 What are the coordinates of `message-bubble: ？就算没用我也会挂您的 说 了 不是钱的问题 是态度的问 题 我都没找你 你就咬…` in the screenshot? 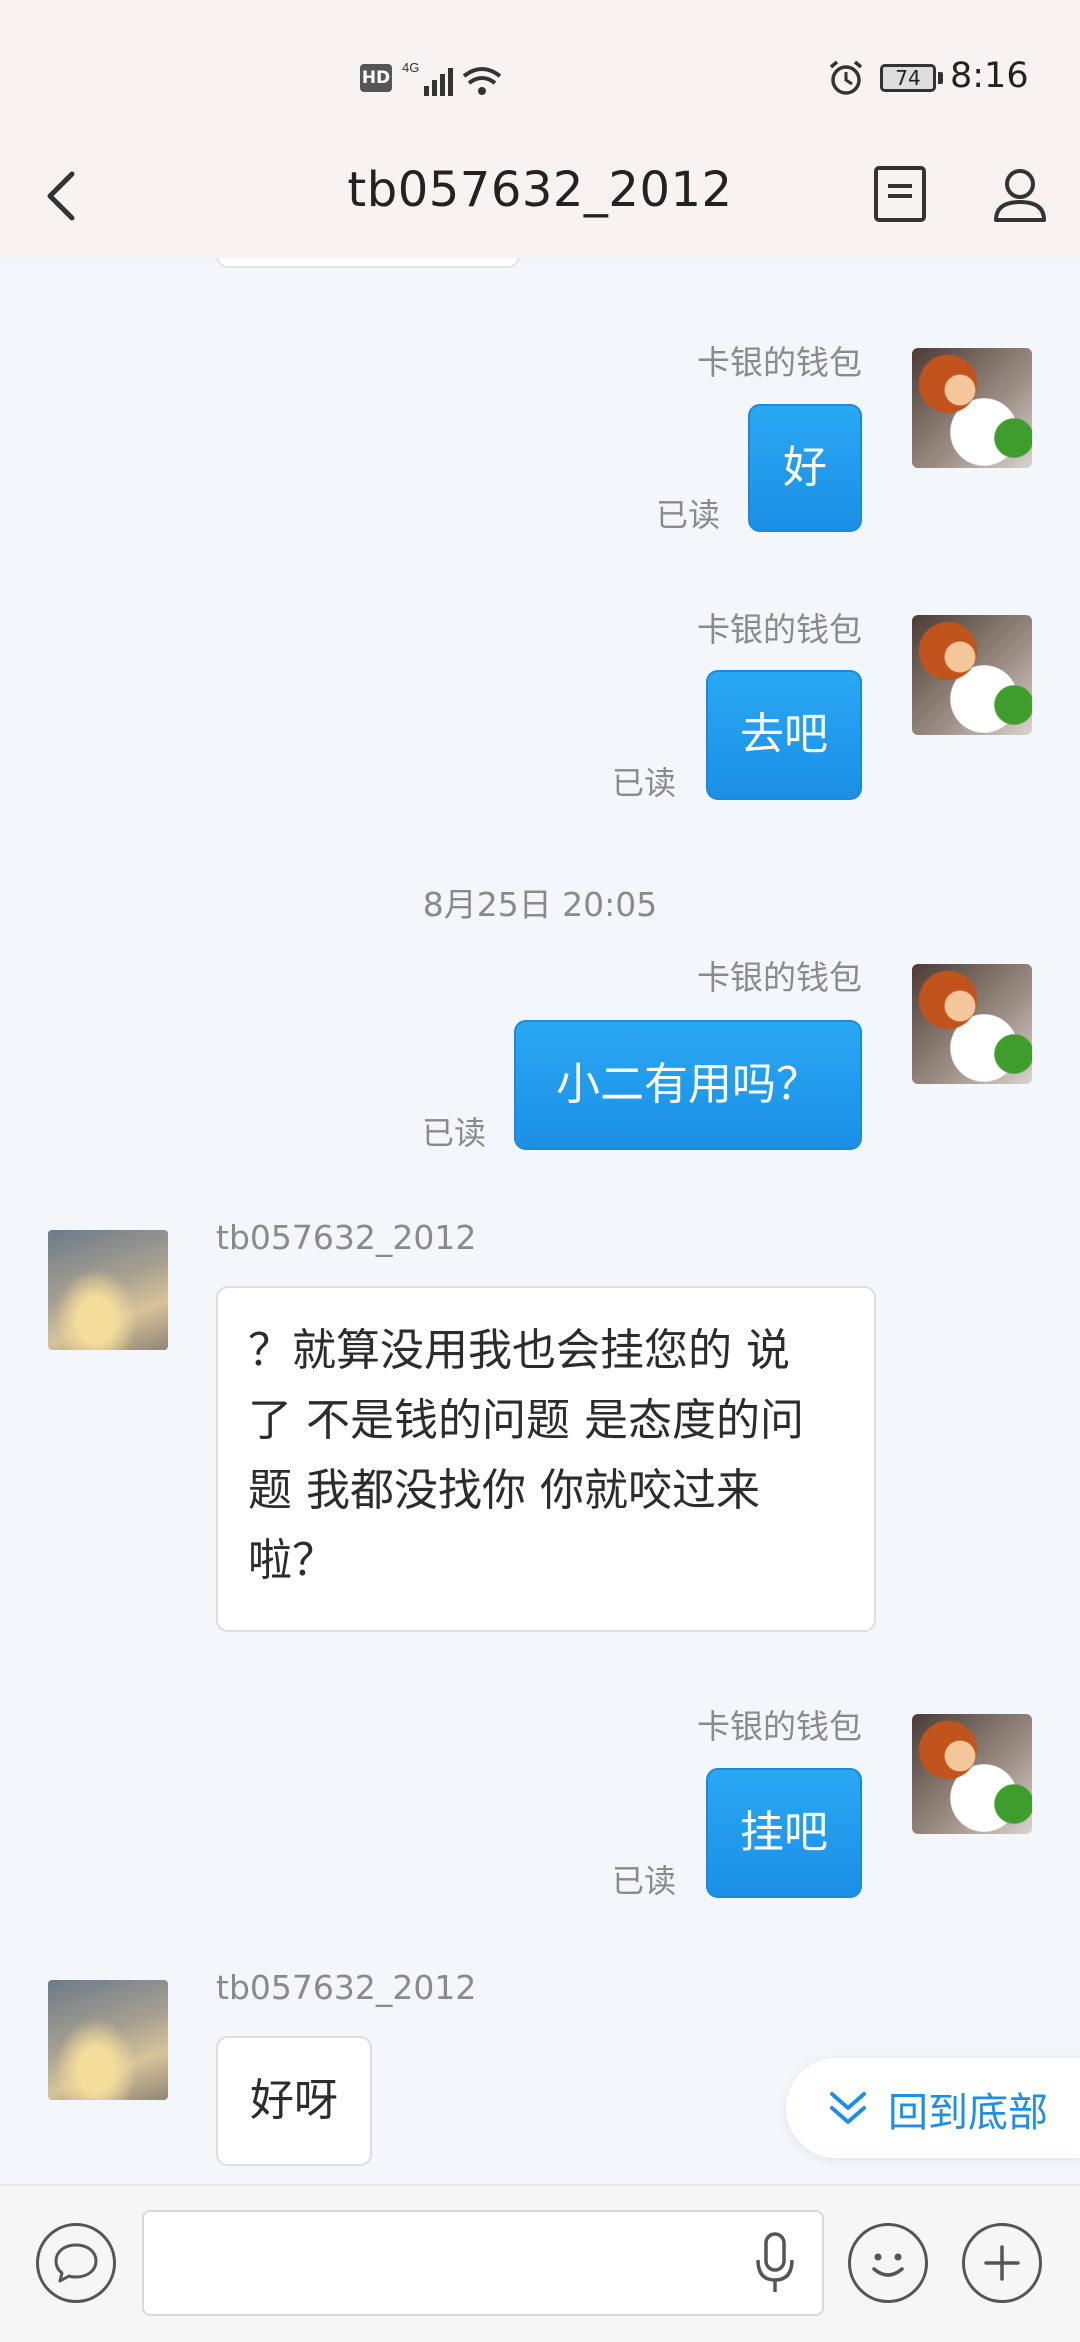 It's located at (546, 1459).